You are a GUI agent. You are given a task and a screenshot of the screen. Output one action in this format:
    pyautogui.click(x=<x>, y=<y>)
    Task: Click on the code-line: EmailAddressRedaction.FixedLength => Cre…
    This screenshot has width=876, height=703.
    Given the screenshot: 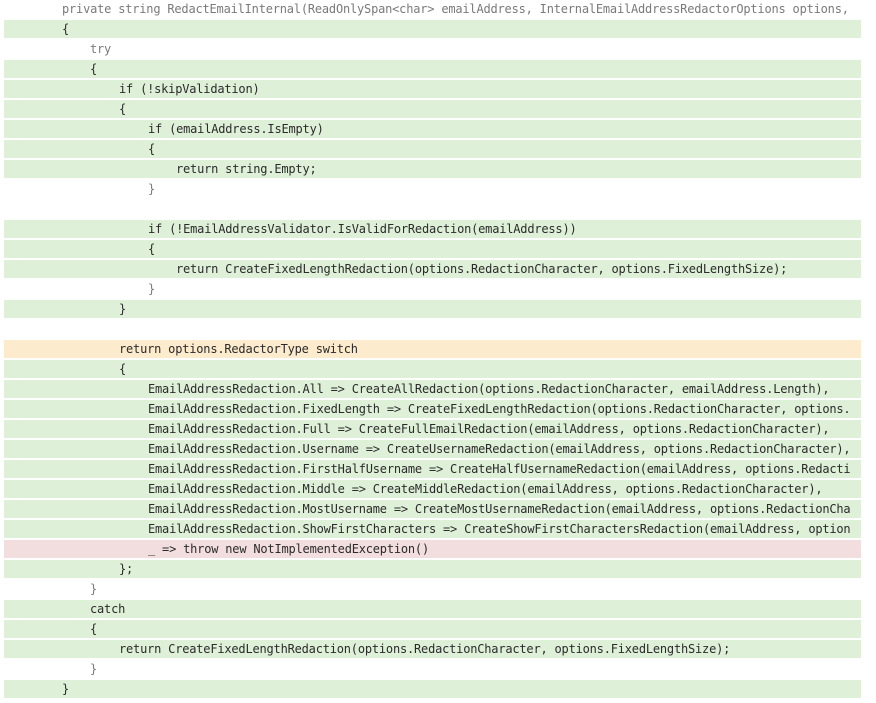 What is the action you would take?
    pyautogui.click(x=432, y=410)
    